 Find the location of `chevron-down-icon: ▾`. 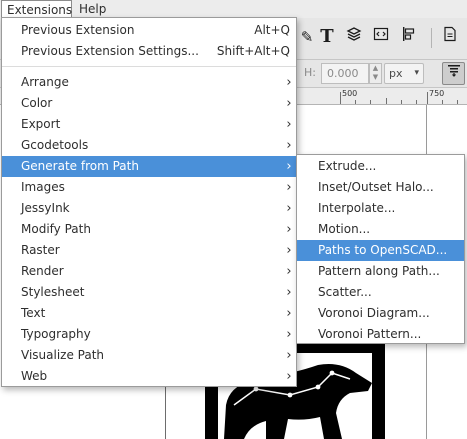

chevron-down-icon: ▾ is located at coordinates (416, 73).